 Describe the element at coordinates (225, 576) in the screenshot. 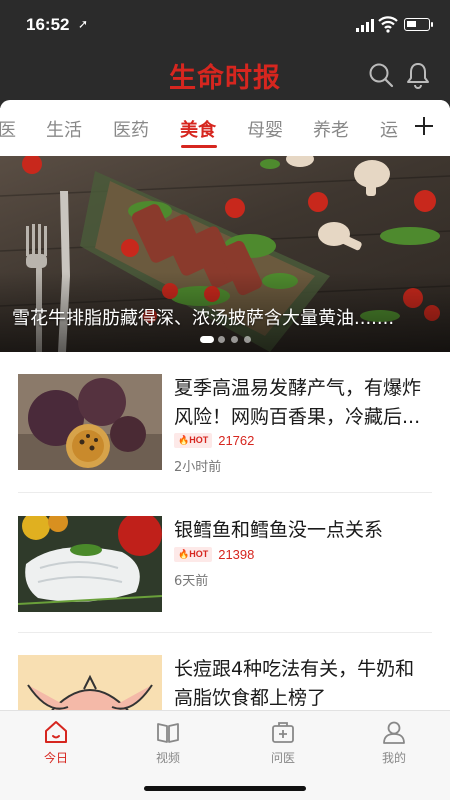

I see `article-item: 银鳕鱼和鳕鱼没一点关系 🔥HOT 21398 6天前` at that location.